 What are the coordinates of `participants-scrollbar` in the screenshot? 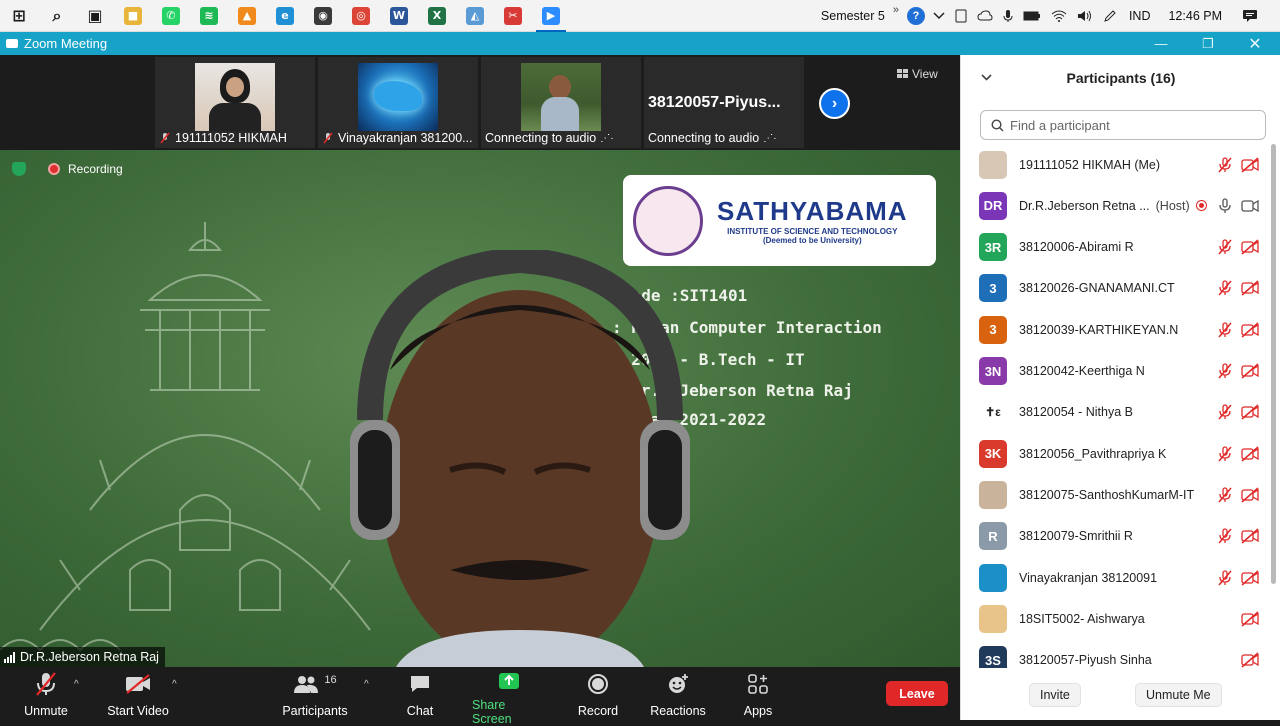 It's located at (1274, 406).